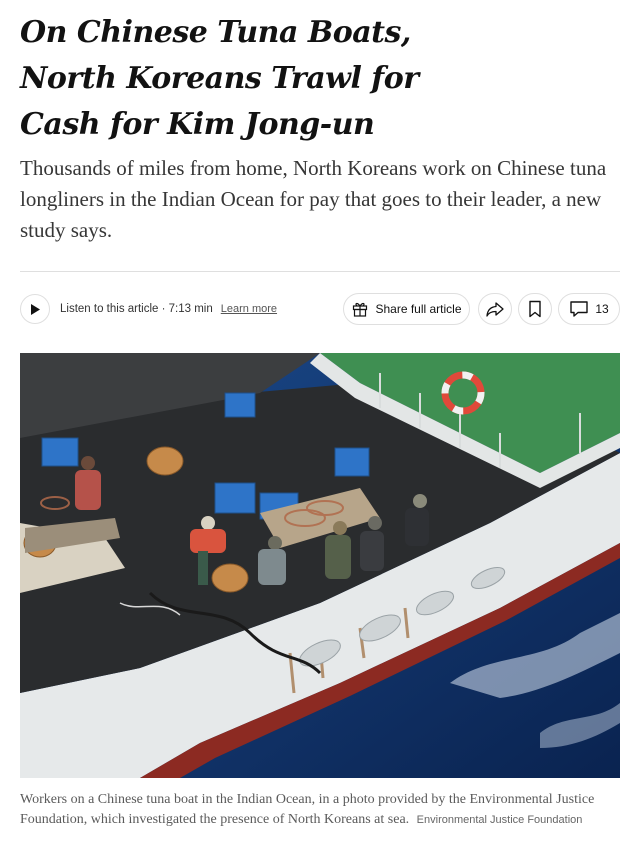  I want to click on share-arrow-icon, so click(495, 309).